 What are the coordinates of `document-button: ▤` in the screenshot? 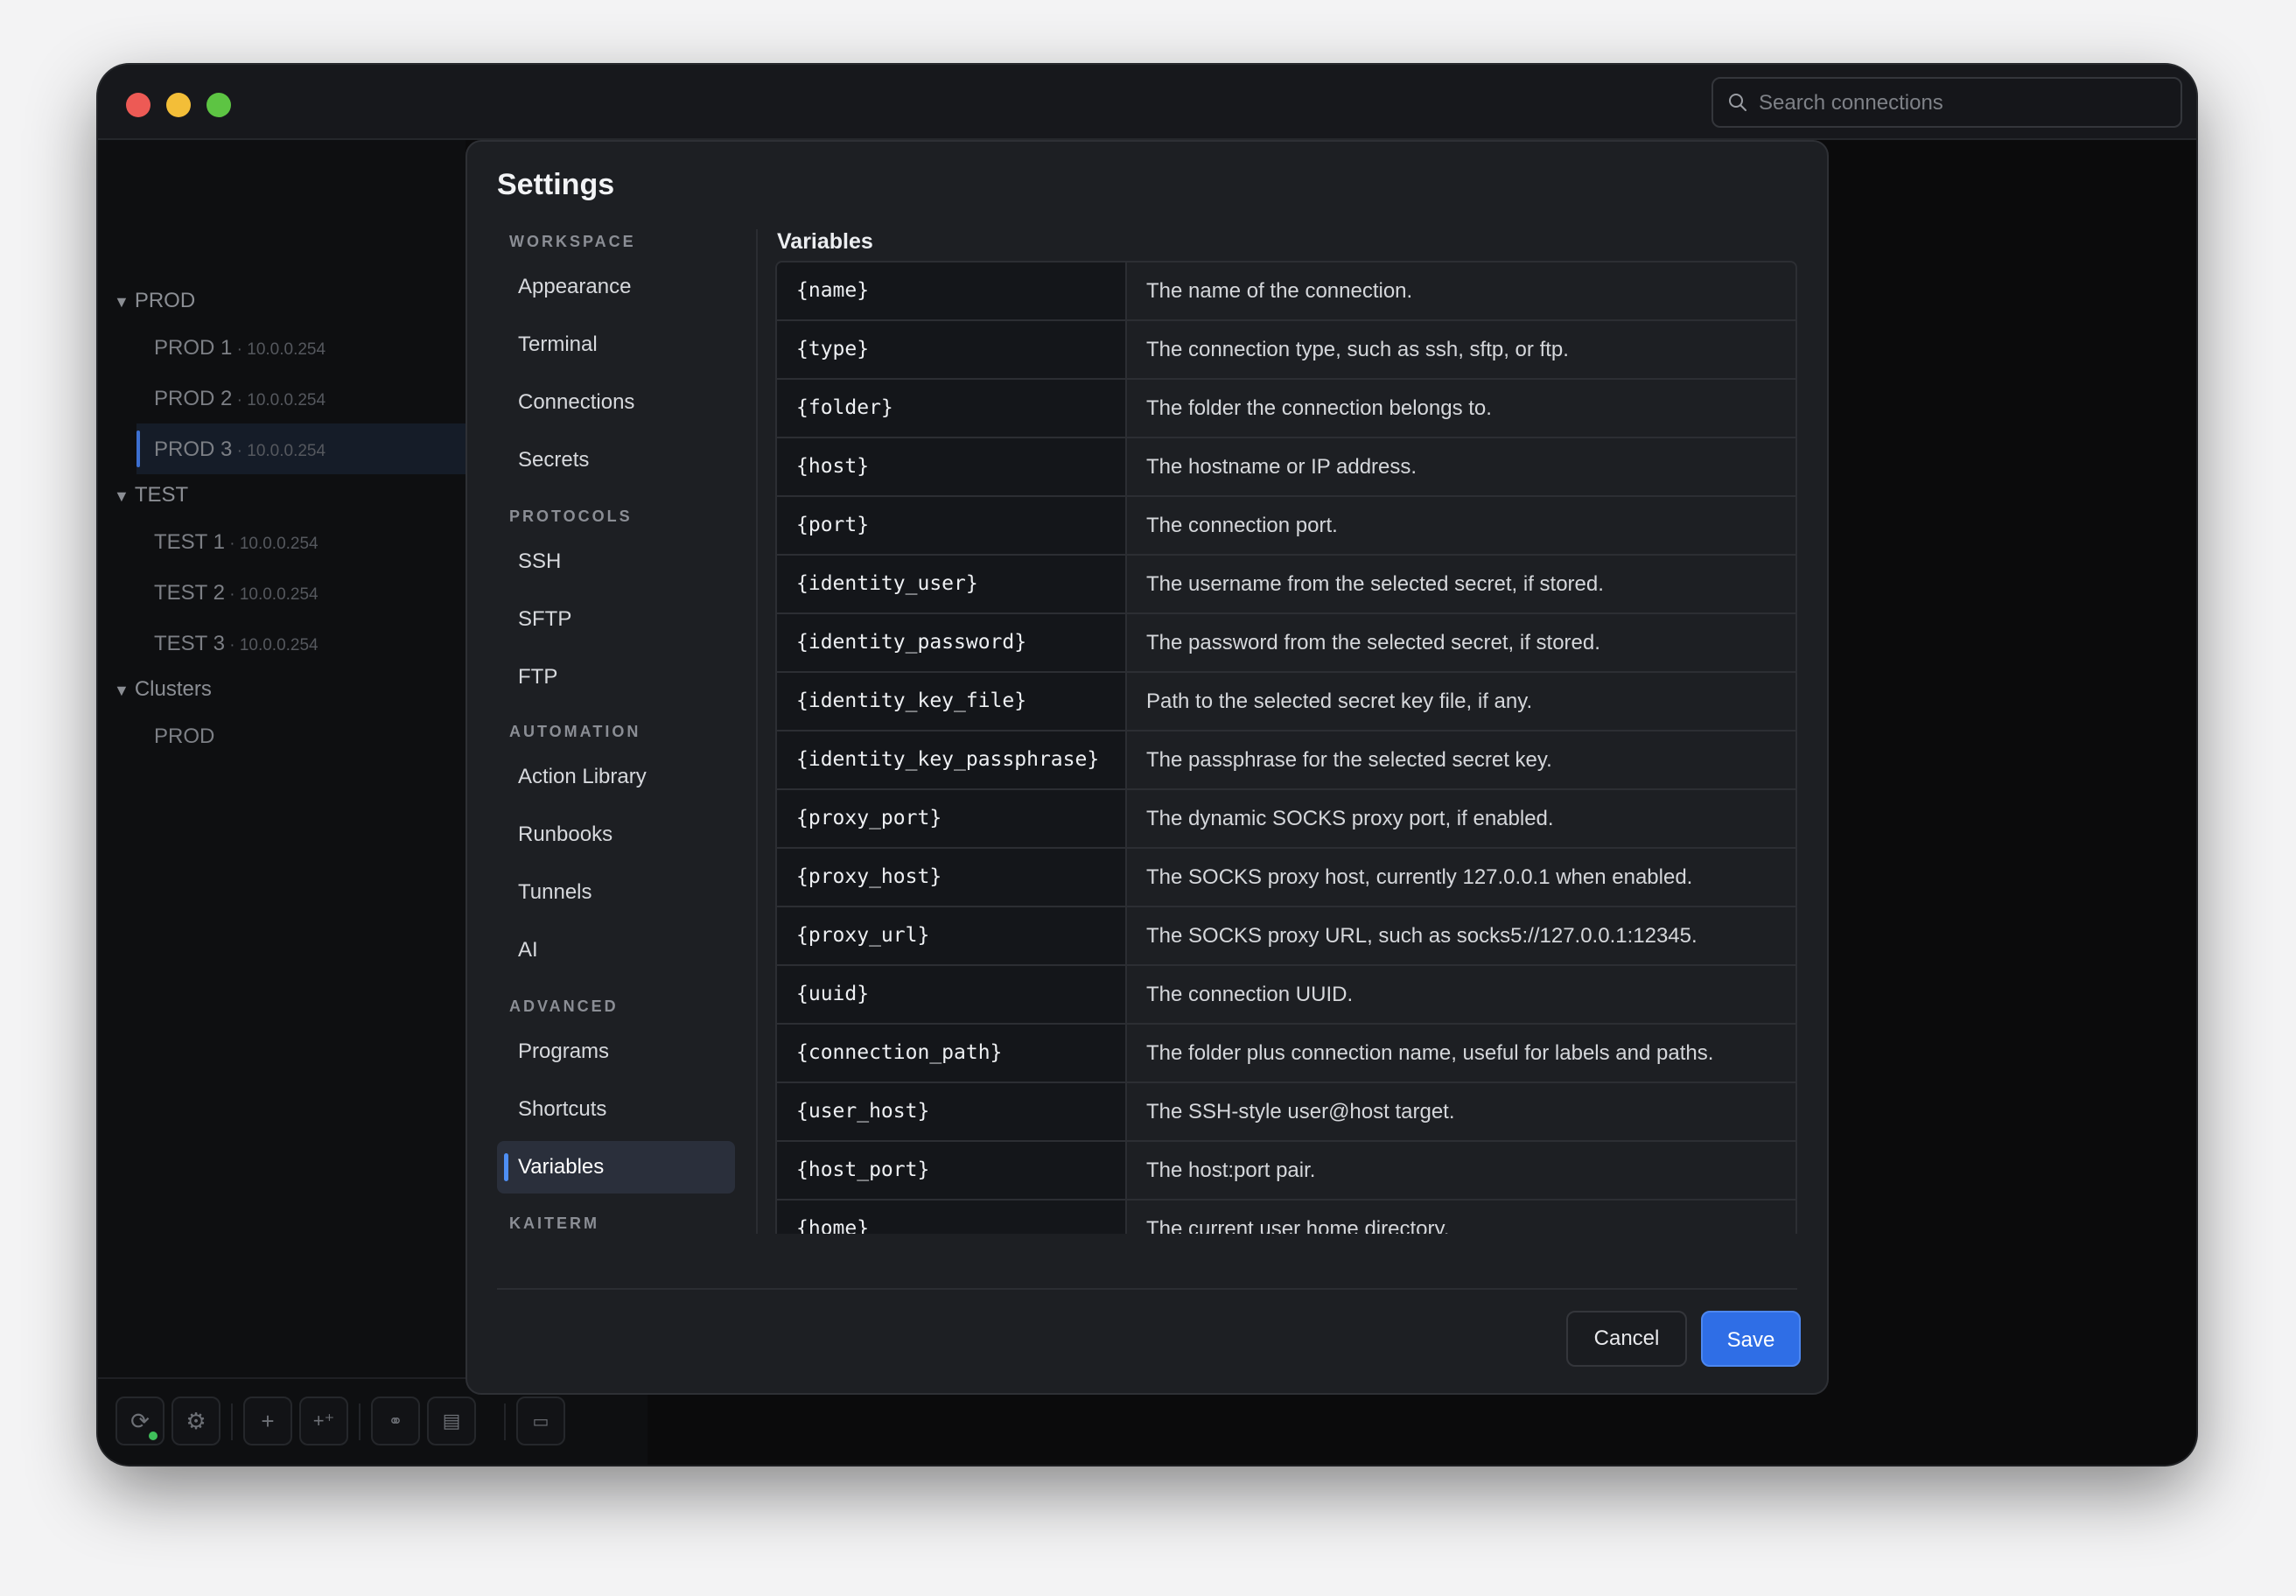 It's located at (451, 1421).